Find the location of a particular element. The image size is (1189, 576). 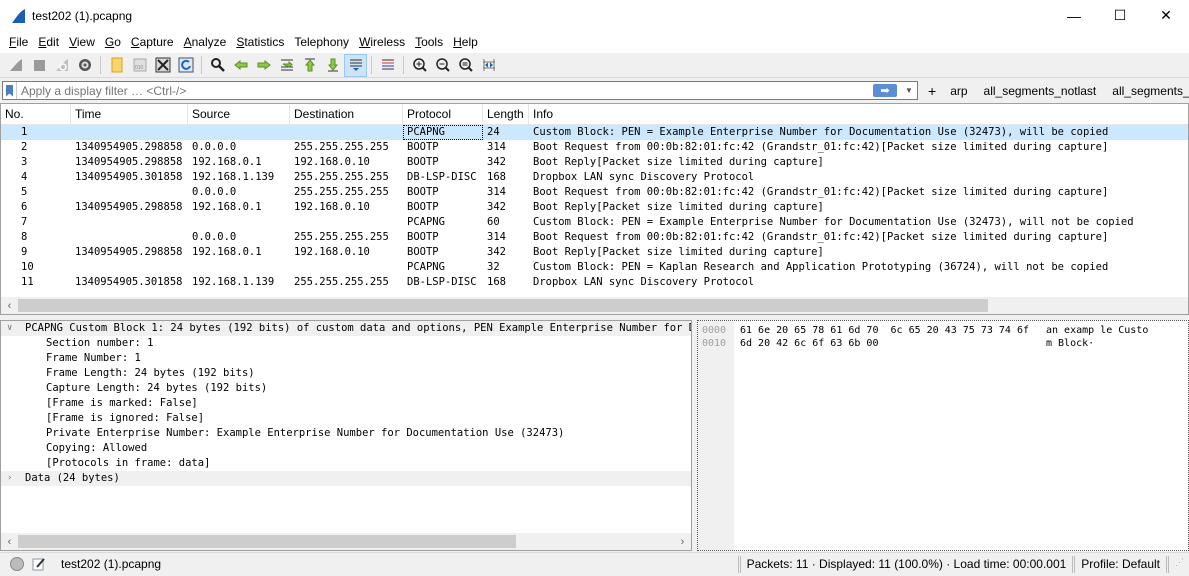

restart-capture-icon is located at coordinates (61, 65).